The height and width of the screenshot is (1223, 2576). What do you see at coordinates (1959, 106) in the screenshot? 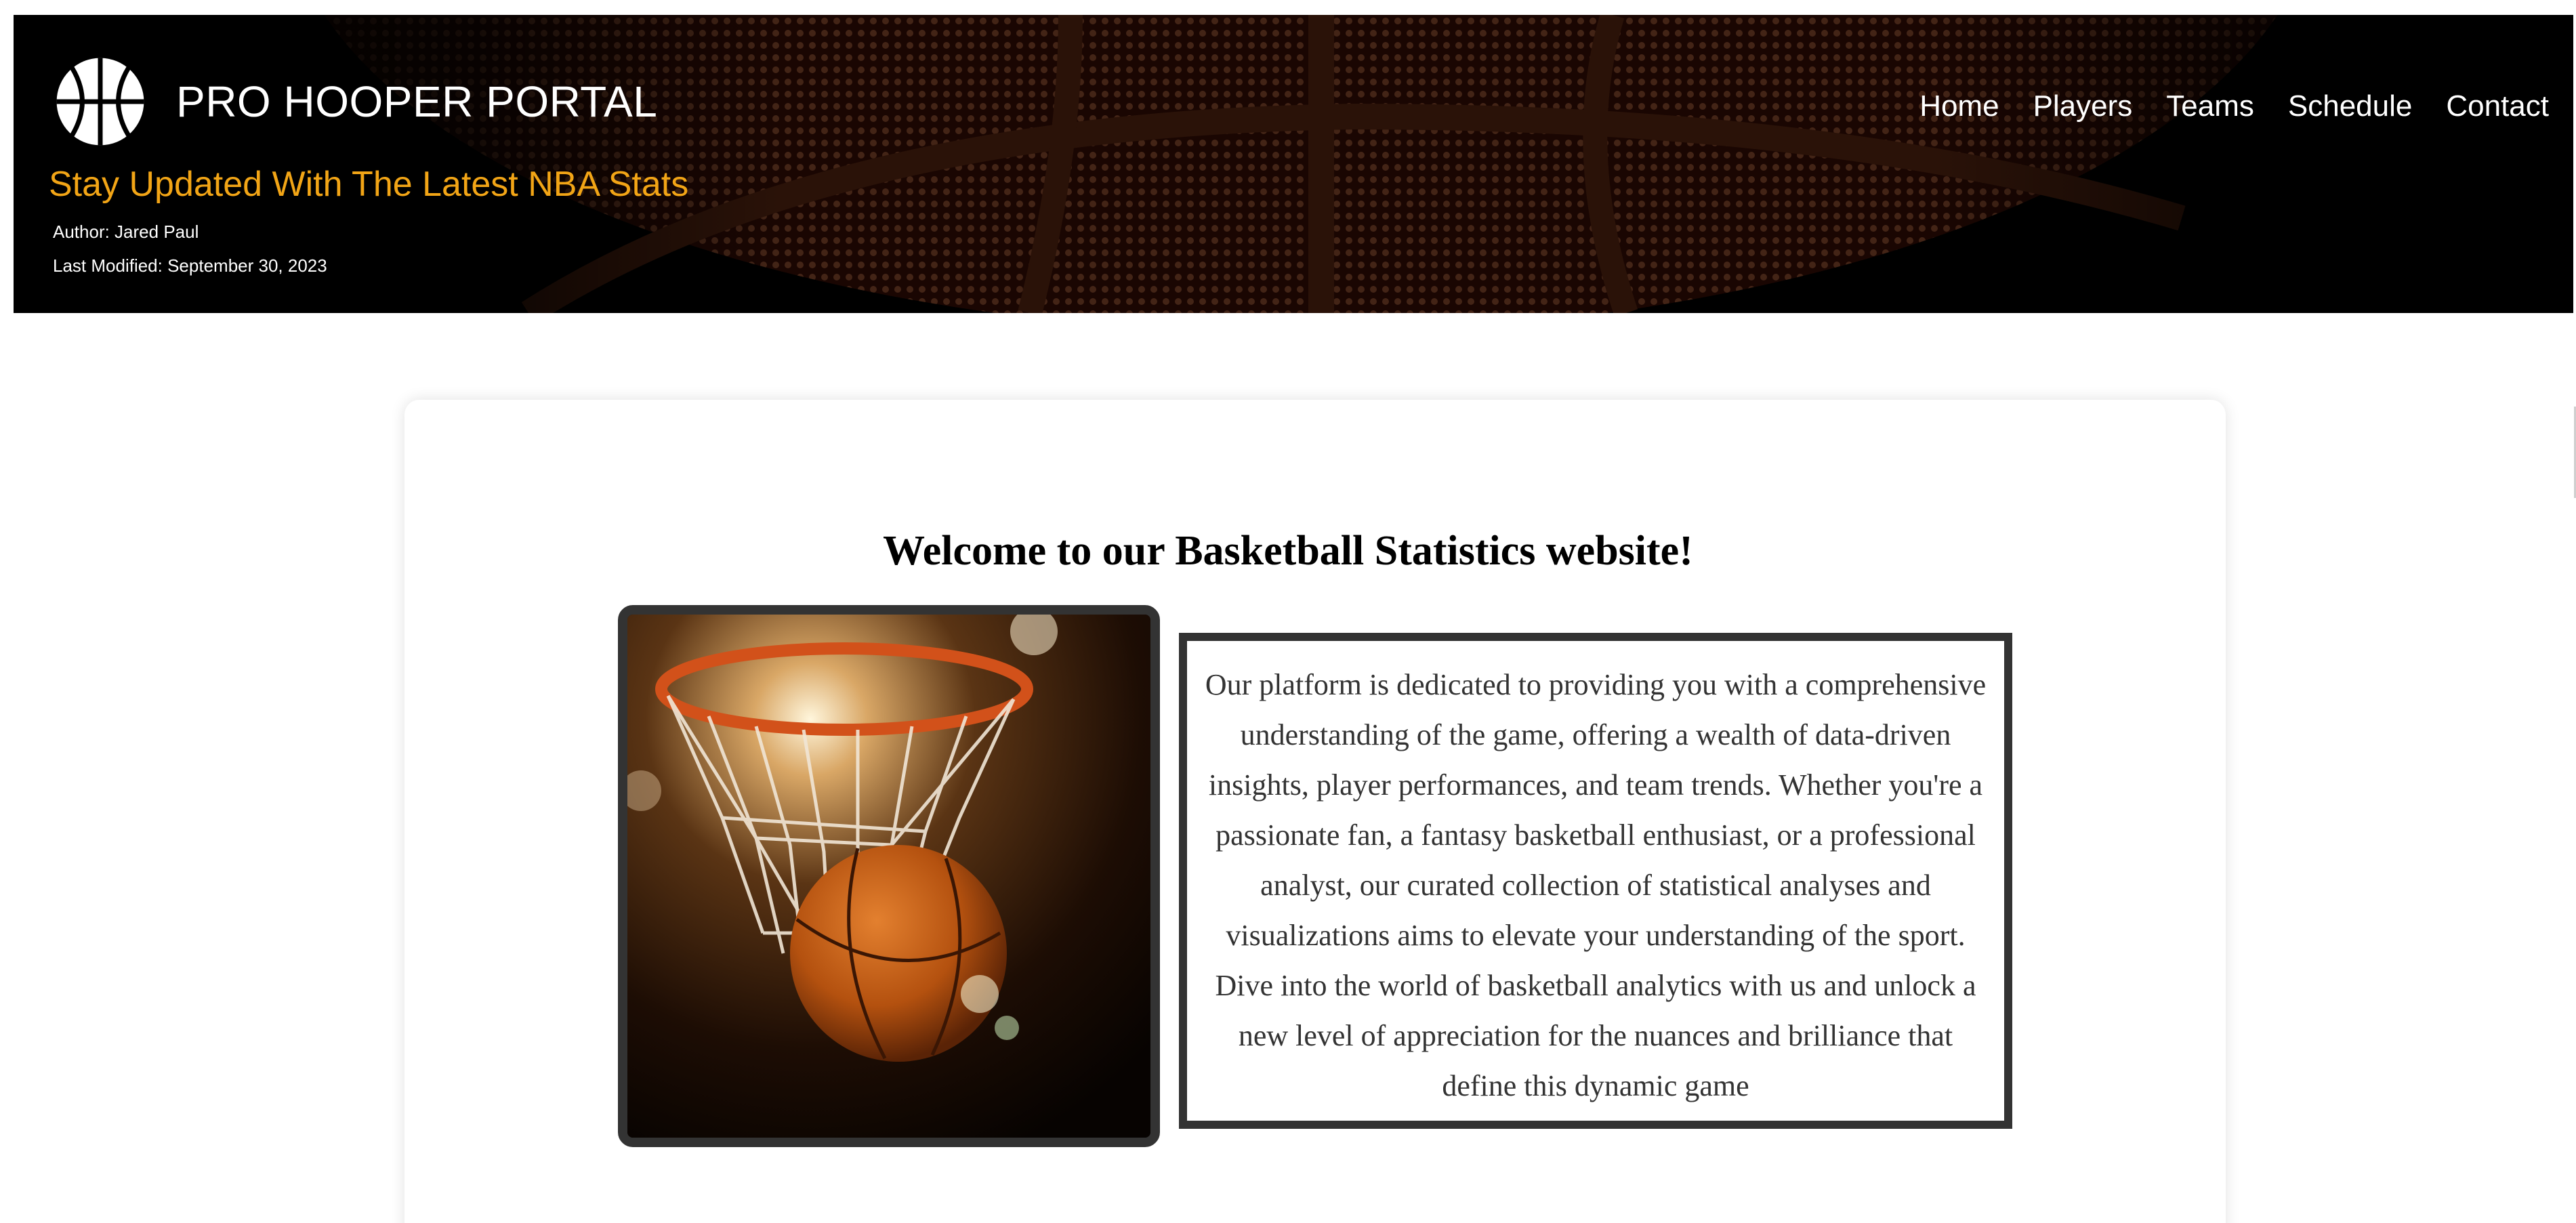
I see `nav-home: Home` at bounding box center [1959, 106].